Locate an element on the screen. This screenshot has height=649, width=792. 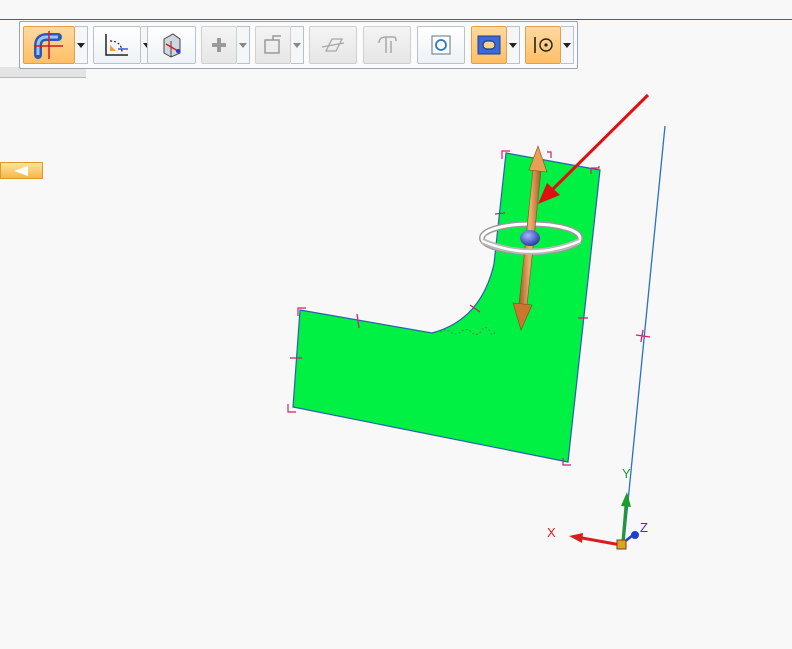
axis-tick-mark is located at coordinates (643, 336).